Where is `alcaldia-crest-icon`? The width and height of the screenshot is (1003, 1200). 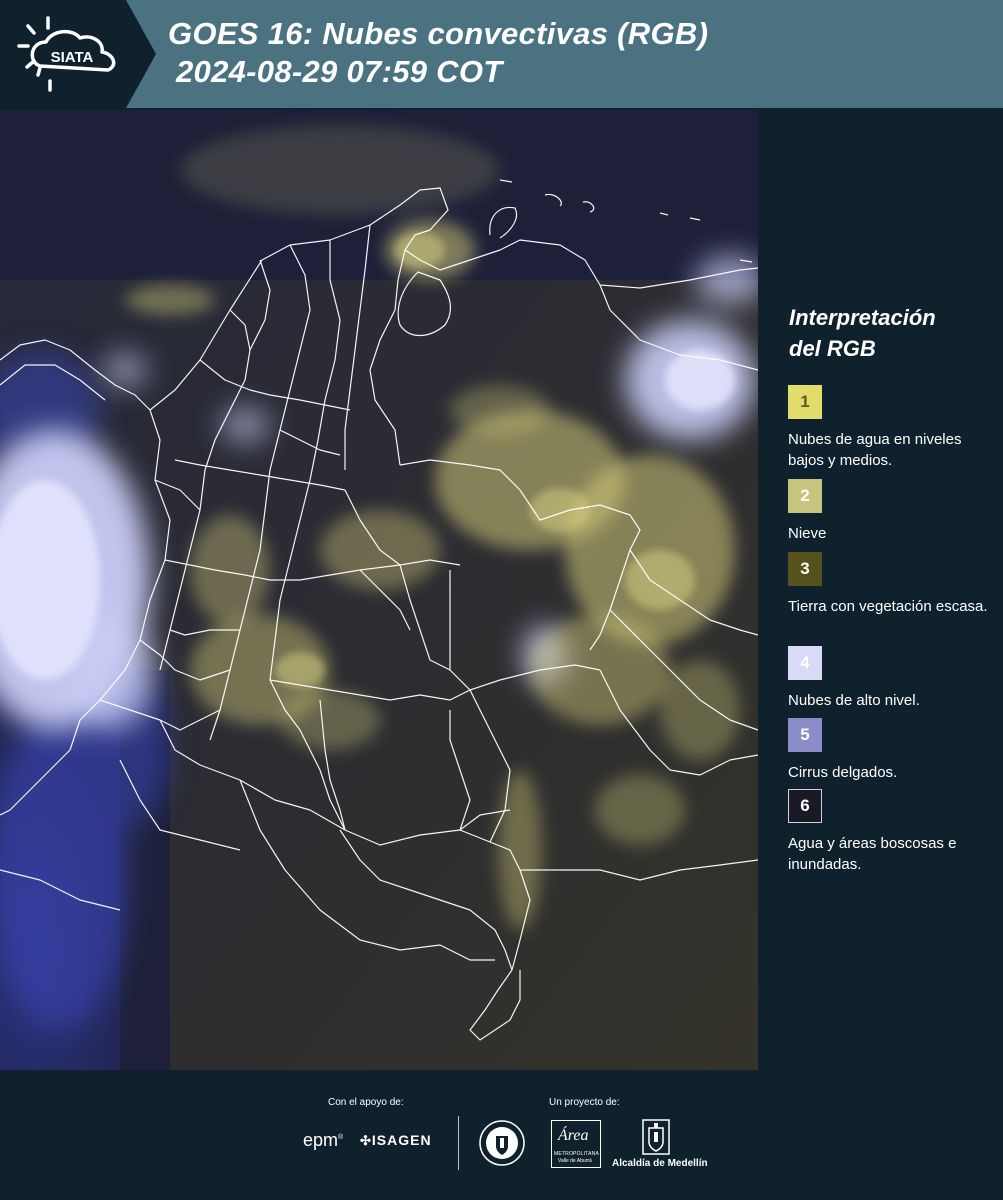
alcaldia-crest-icon is located at coordinates (656, 1137).